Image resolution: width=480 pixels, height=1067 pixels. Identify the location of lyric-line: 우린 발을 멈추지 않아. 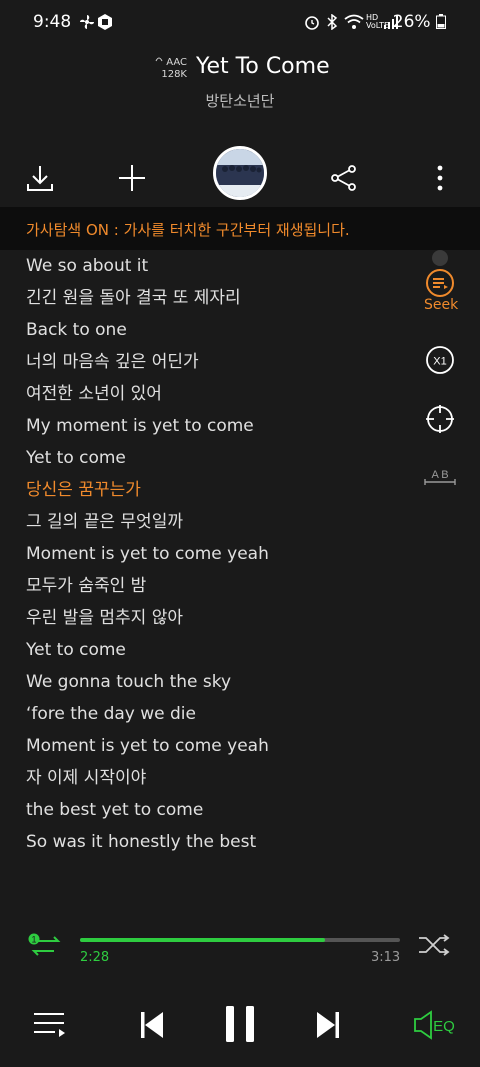
(104, 618).